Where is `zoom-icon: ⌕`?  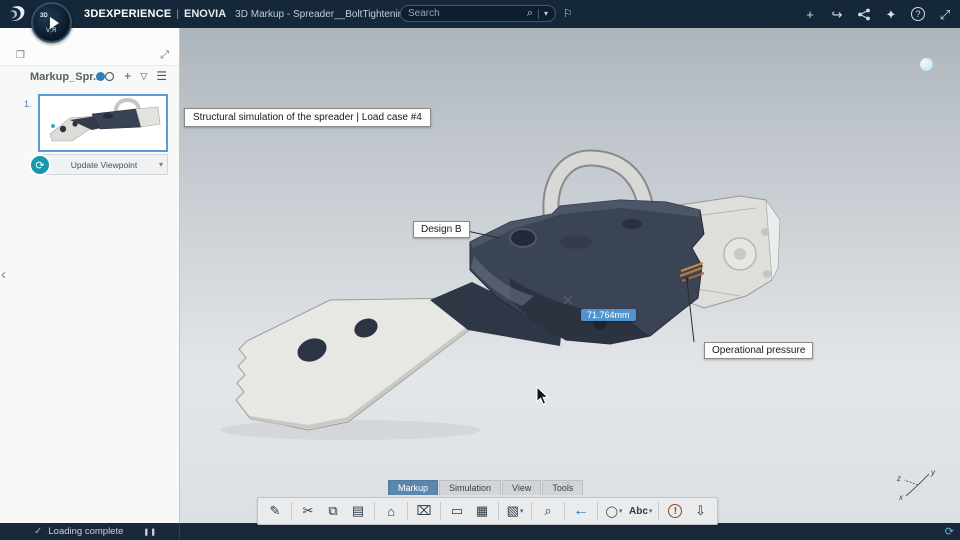 zoom-icon: ⌕ is located at coordinates (548, 510).